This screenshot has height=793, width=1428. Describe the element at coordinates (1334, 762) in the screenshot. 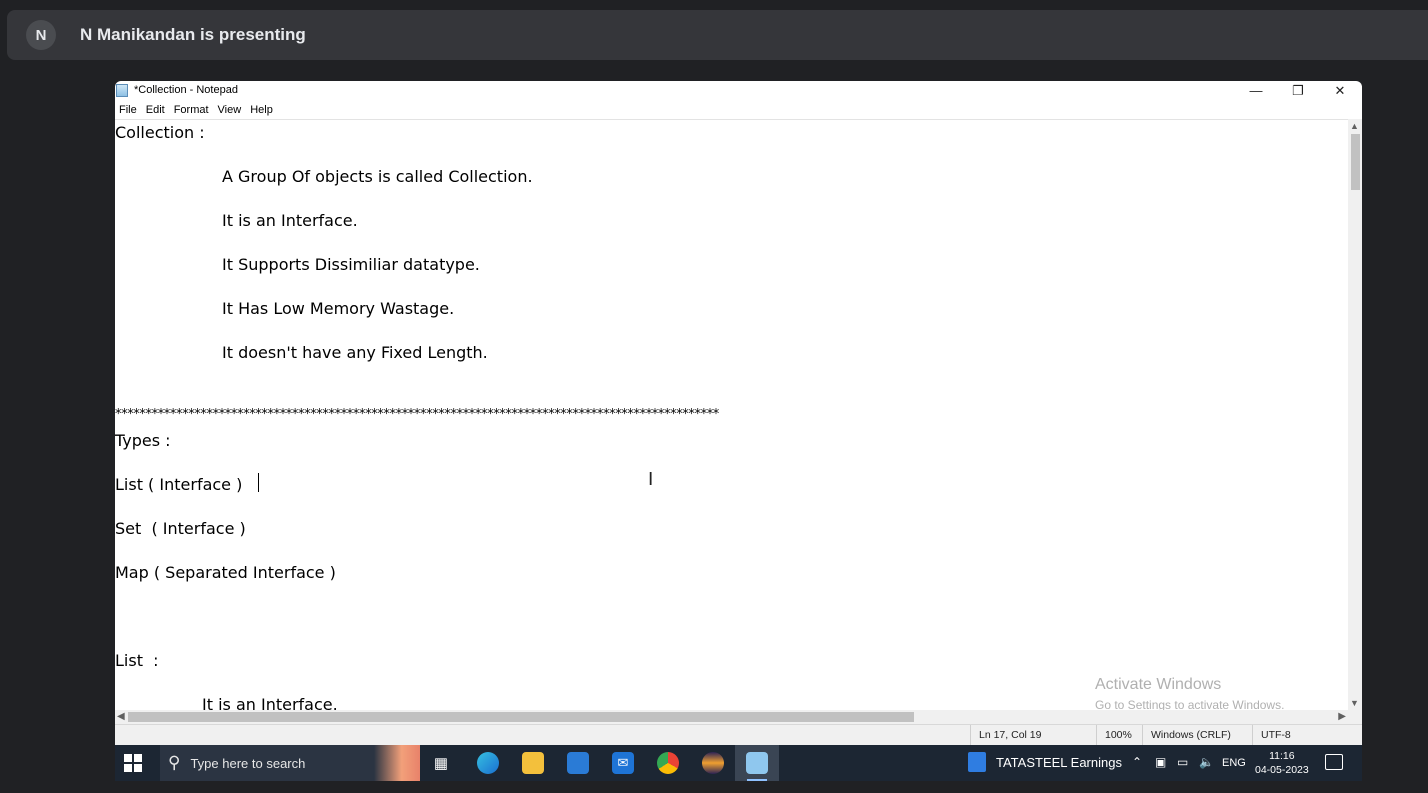

I see `notification-icon` at that location.